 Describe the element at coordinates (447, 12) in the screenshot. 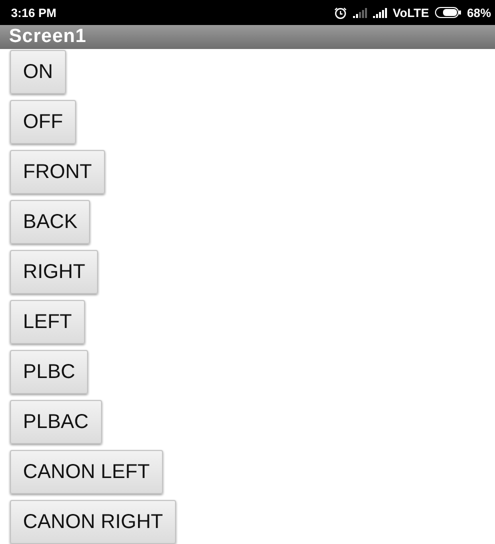

I see `battery-icon` at that location.